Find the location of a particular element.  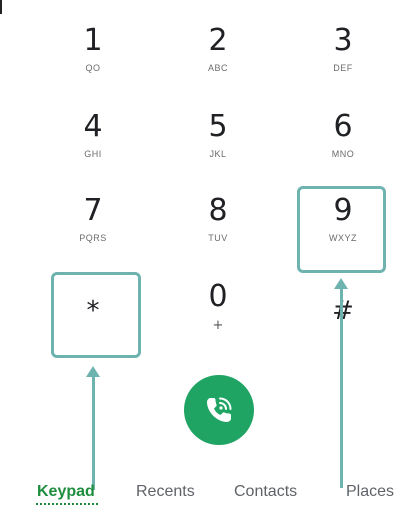

key-digit: 8 is located at coordinates (218, 210).